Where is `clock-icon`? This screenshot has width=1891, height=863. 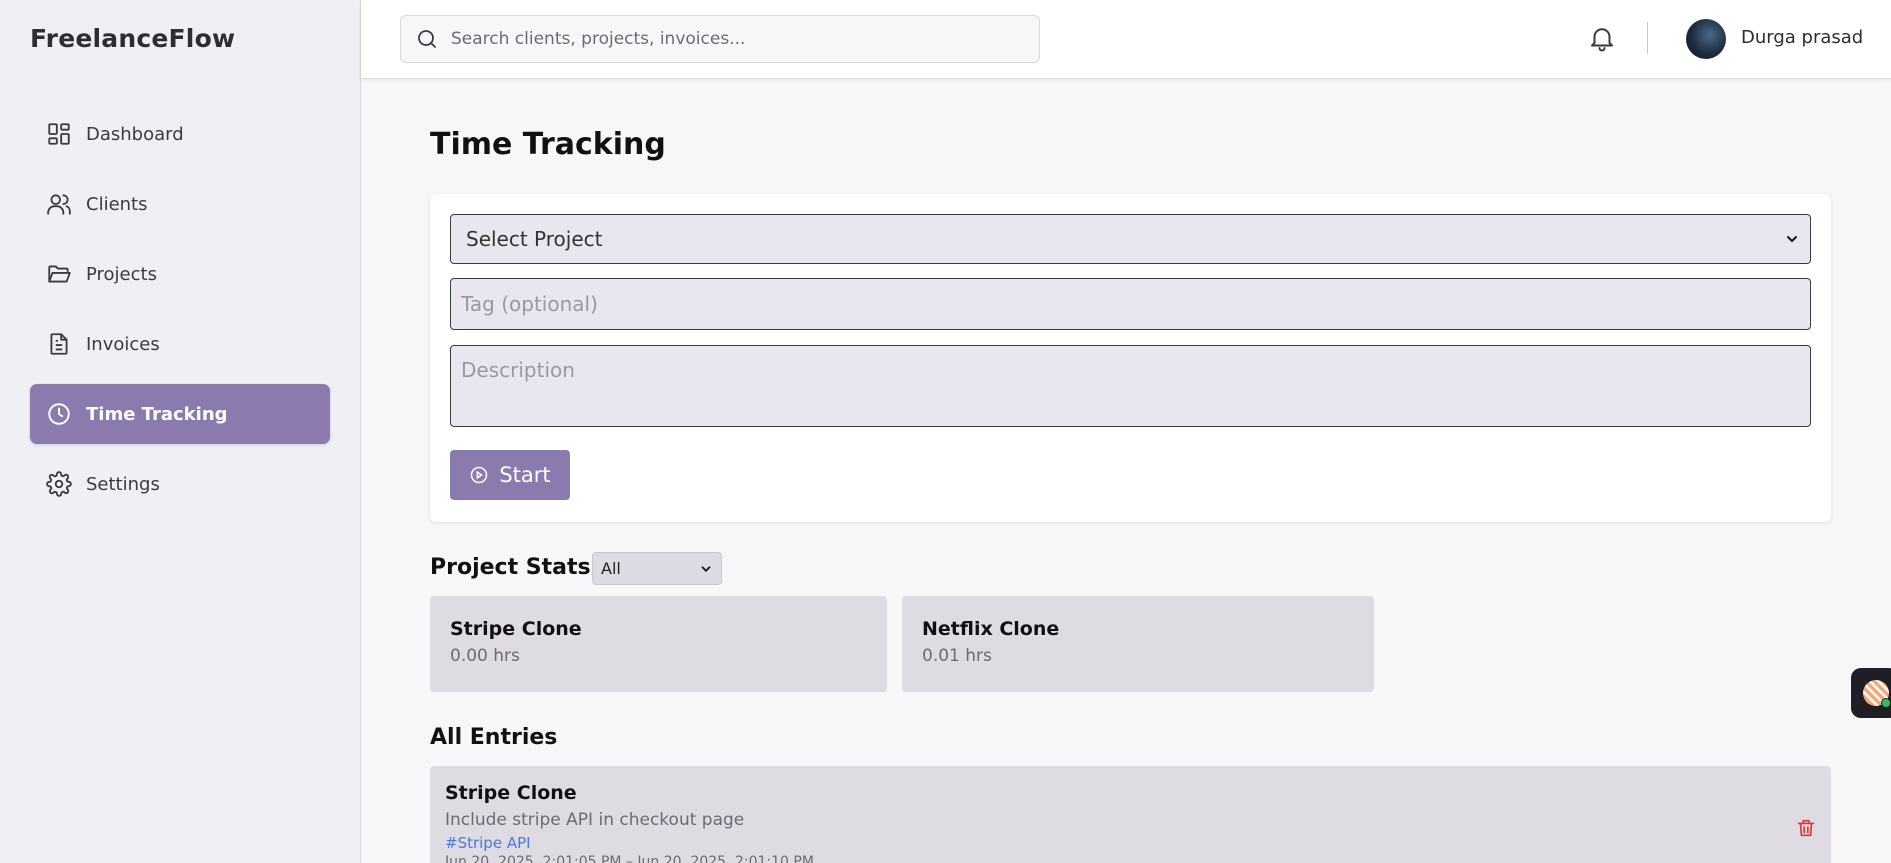 clock-icon is located at coordinates (59, 414).